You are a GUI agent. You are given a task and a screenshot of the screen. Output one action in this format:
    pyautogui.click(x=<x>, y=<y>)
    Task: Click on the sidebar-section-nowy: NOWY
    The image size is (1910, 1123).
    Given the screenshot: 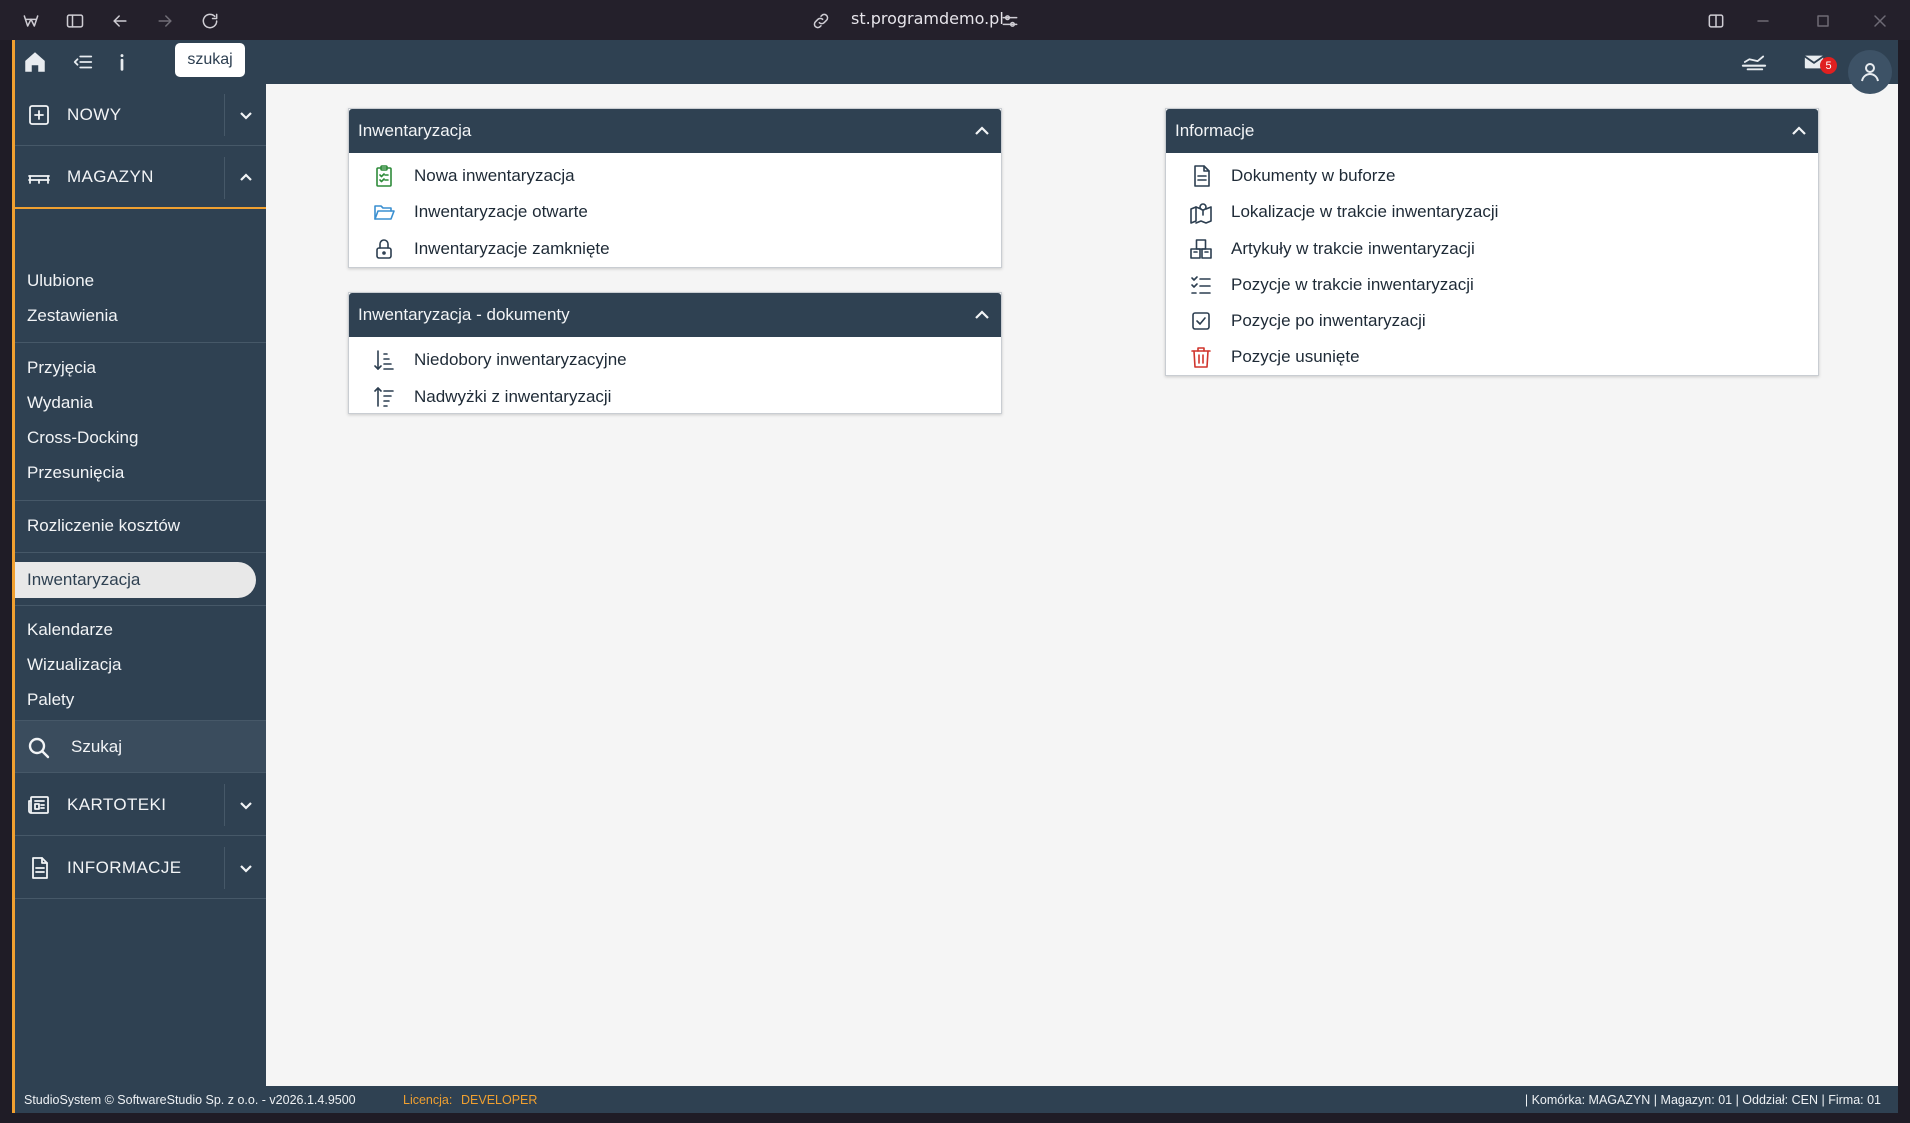 What is the action you would take?
    pyautogui.click(x=140, y=115)
    